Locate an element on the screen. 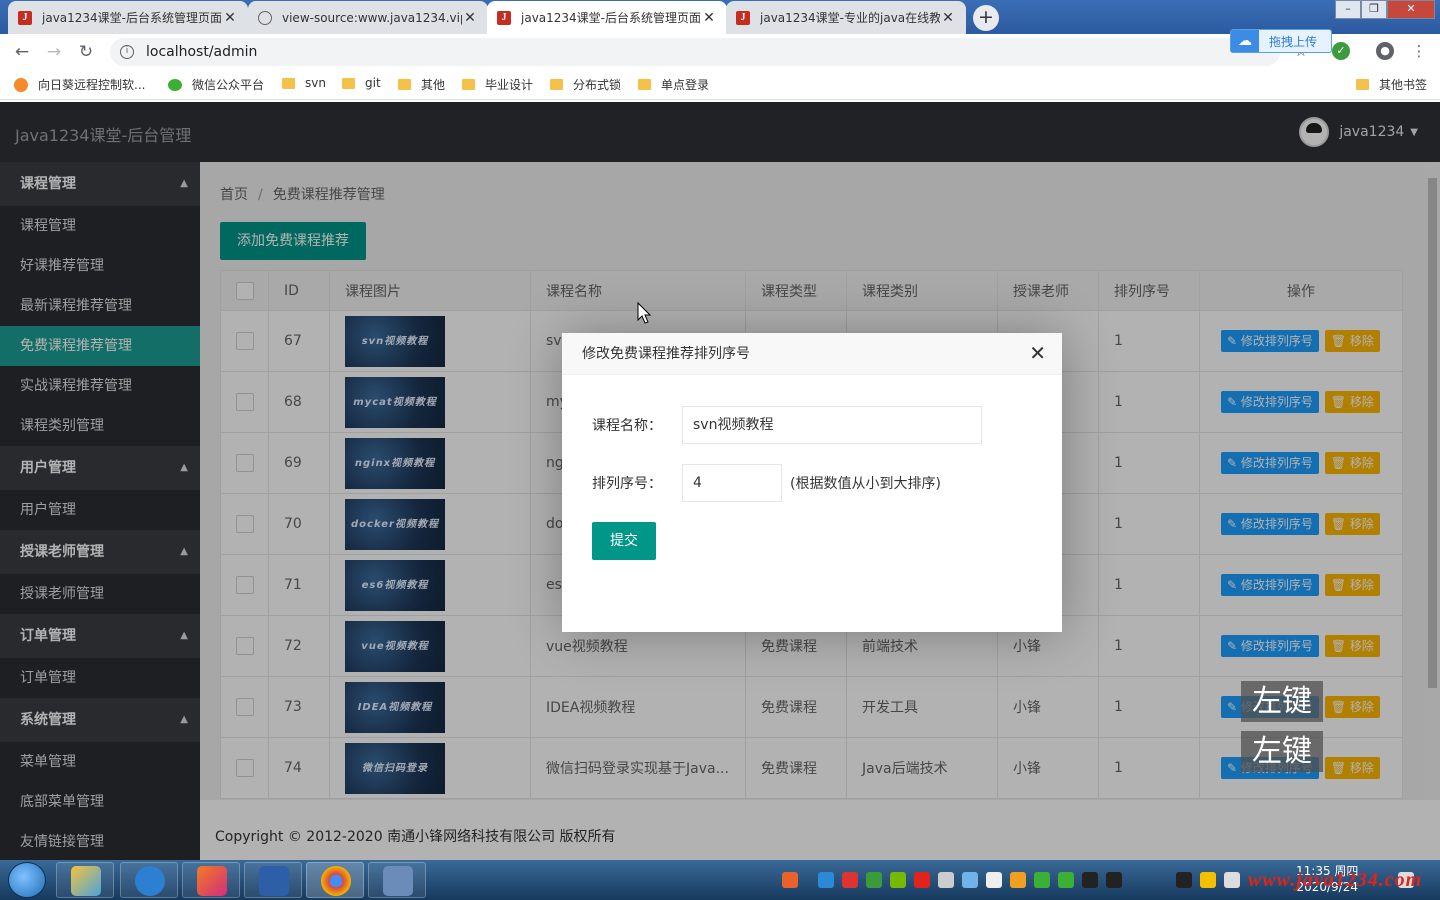 The image size is (1440, 900). bookmark-label: 其他 is located at coordinates (433, 85).